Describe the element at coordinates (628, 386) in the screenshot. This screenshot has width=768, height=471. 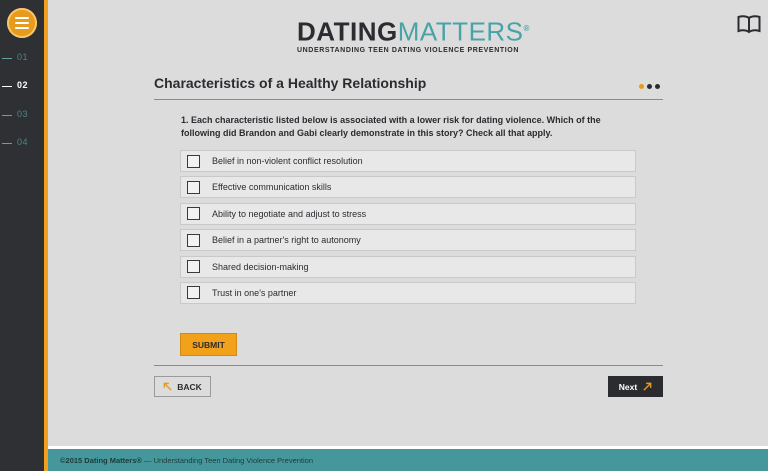
I see `next-label: Next` at that location.